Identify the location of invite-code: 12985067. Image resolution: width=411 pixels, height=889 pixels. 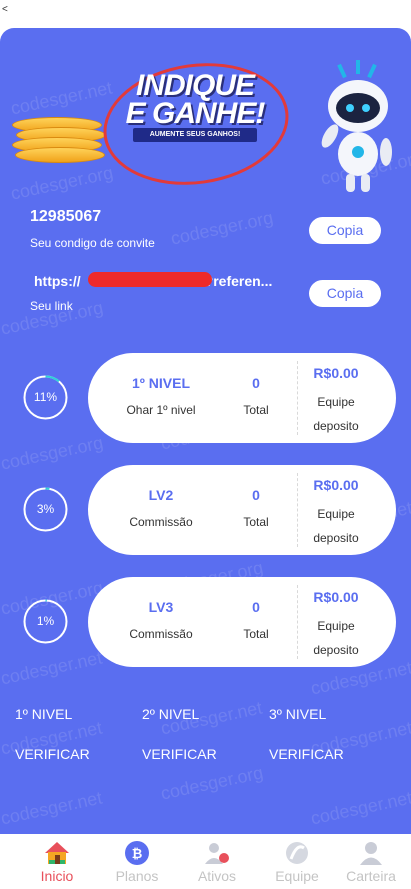
(66, 216).